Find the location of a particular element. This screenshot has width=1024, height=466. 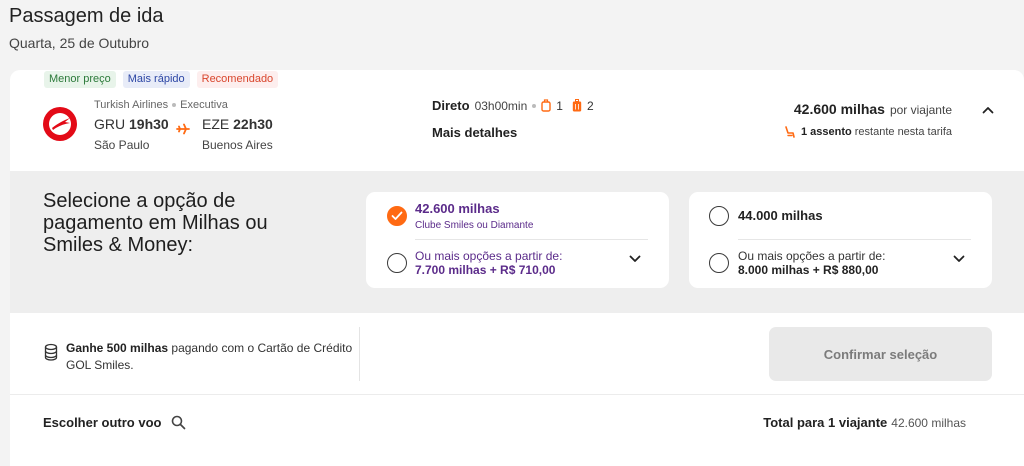

price-per-traveler: 42.600 milhas por viajante is located at coordinates (873, 109).